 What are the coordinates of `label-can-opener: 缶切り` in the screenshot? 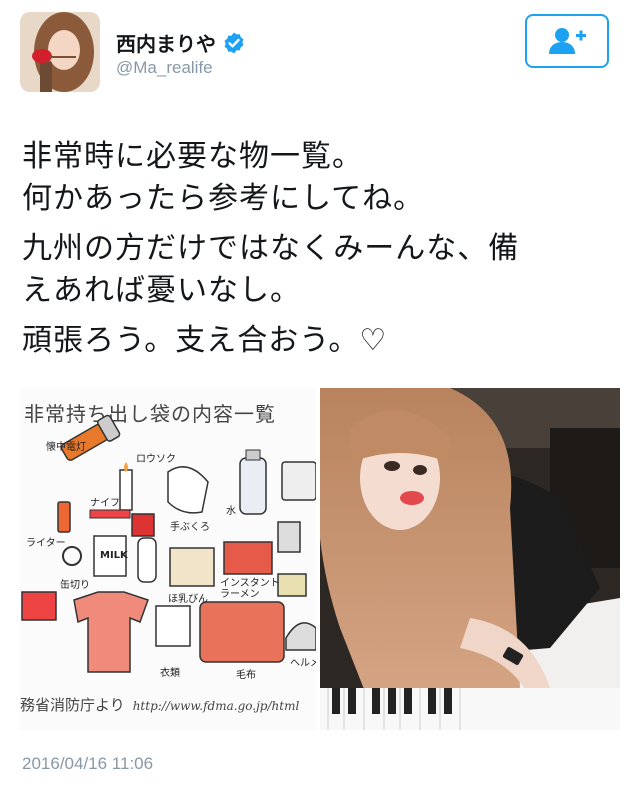 It's located at (75, 585).